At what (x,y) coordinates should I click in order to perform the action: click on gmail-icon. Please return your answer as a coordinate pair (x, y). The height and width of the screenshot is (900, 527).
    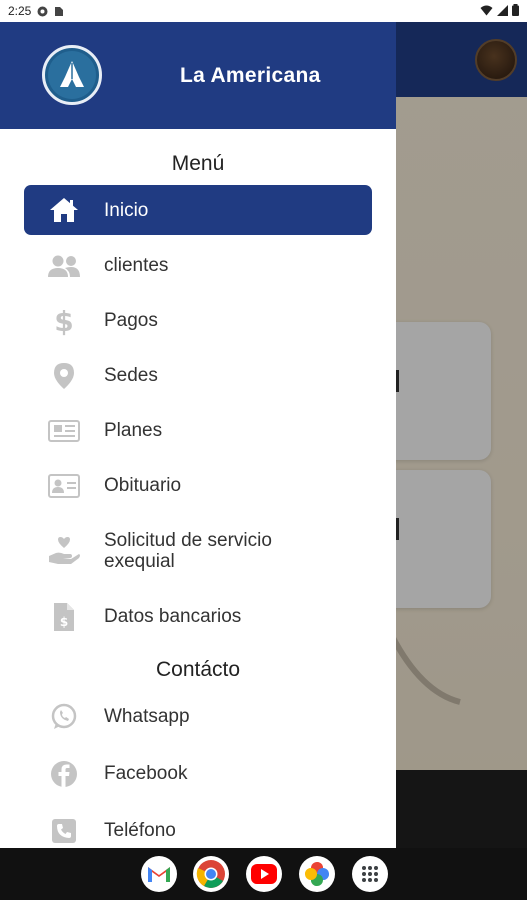
    Looking at the image, I should click on (159, 874).